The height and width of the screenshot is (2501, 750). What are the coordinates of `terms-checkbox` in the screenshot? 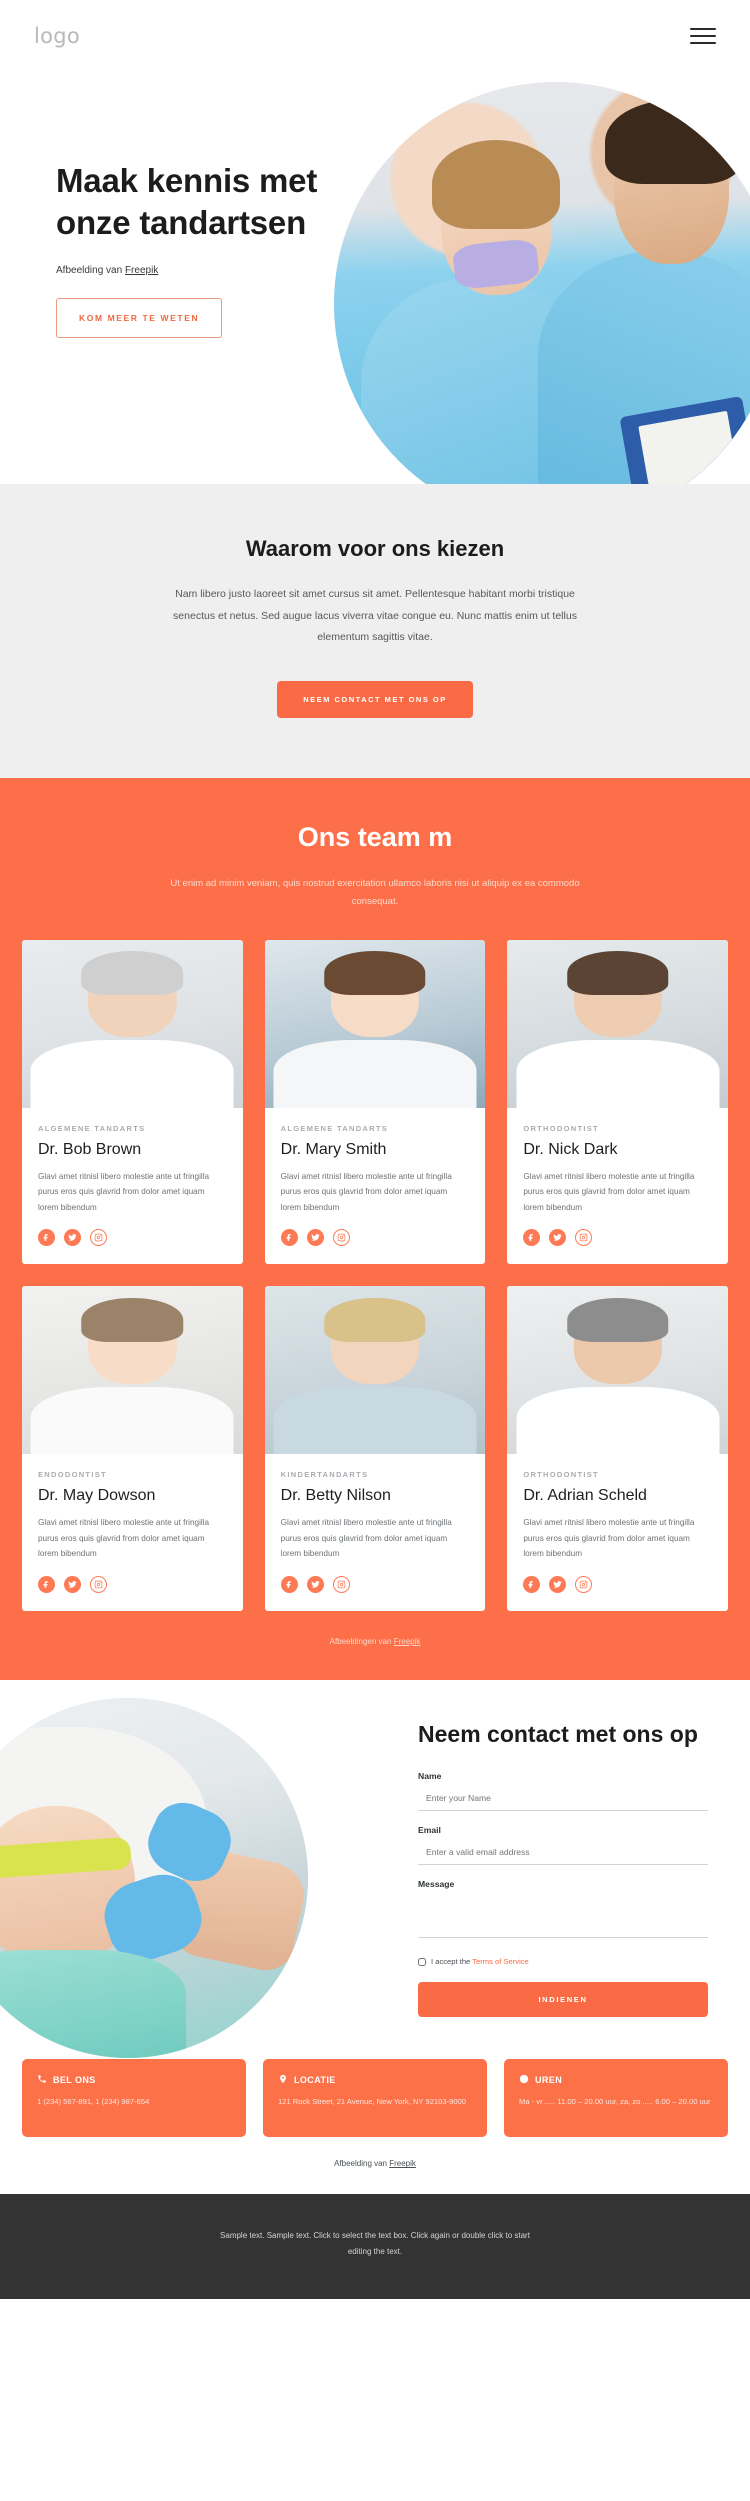 It's located at (422, 1961).